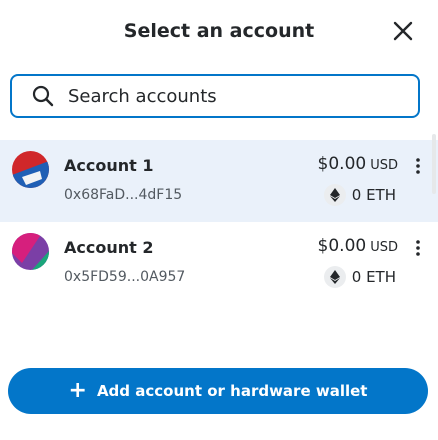 The image size is (438, 440). What do you see at coordinates (228, 96) in the screenshot?
I see `search-input` at bounding box center [228, 96].